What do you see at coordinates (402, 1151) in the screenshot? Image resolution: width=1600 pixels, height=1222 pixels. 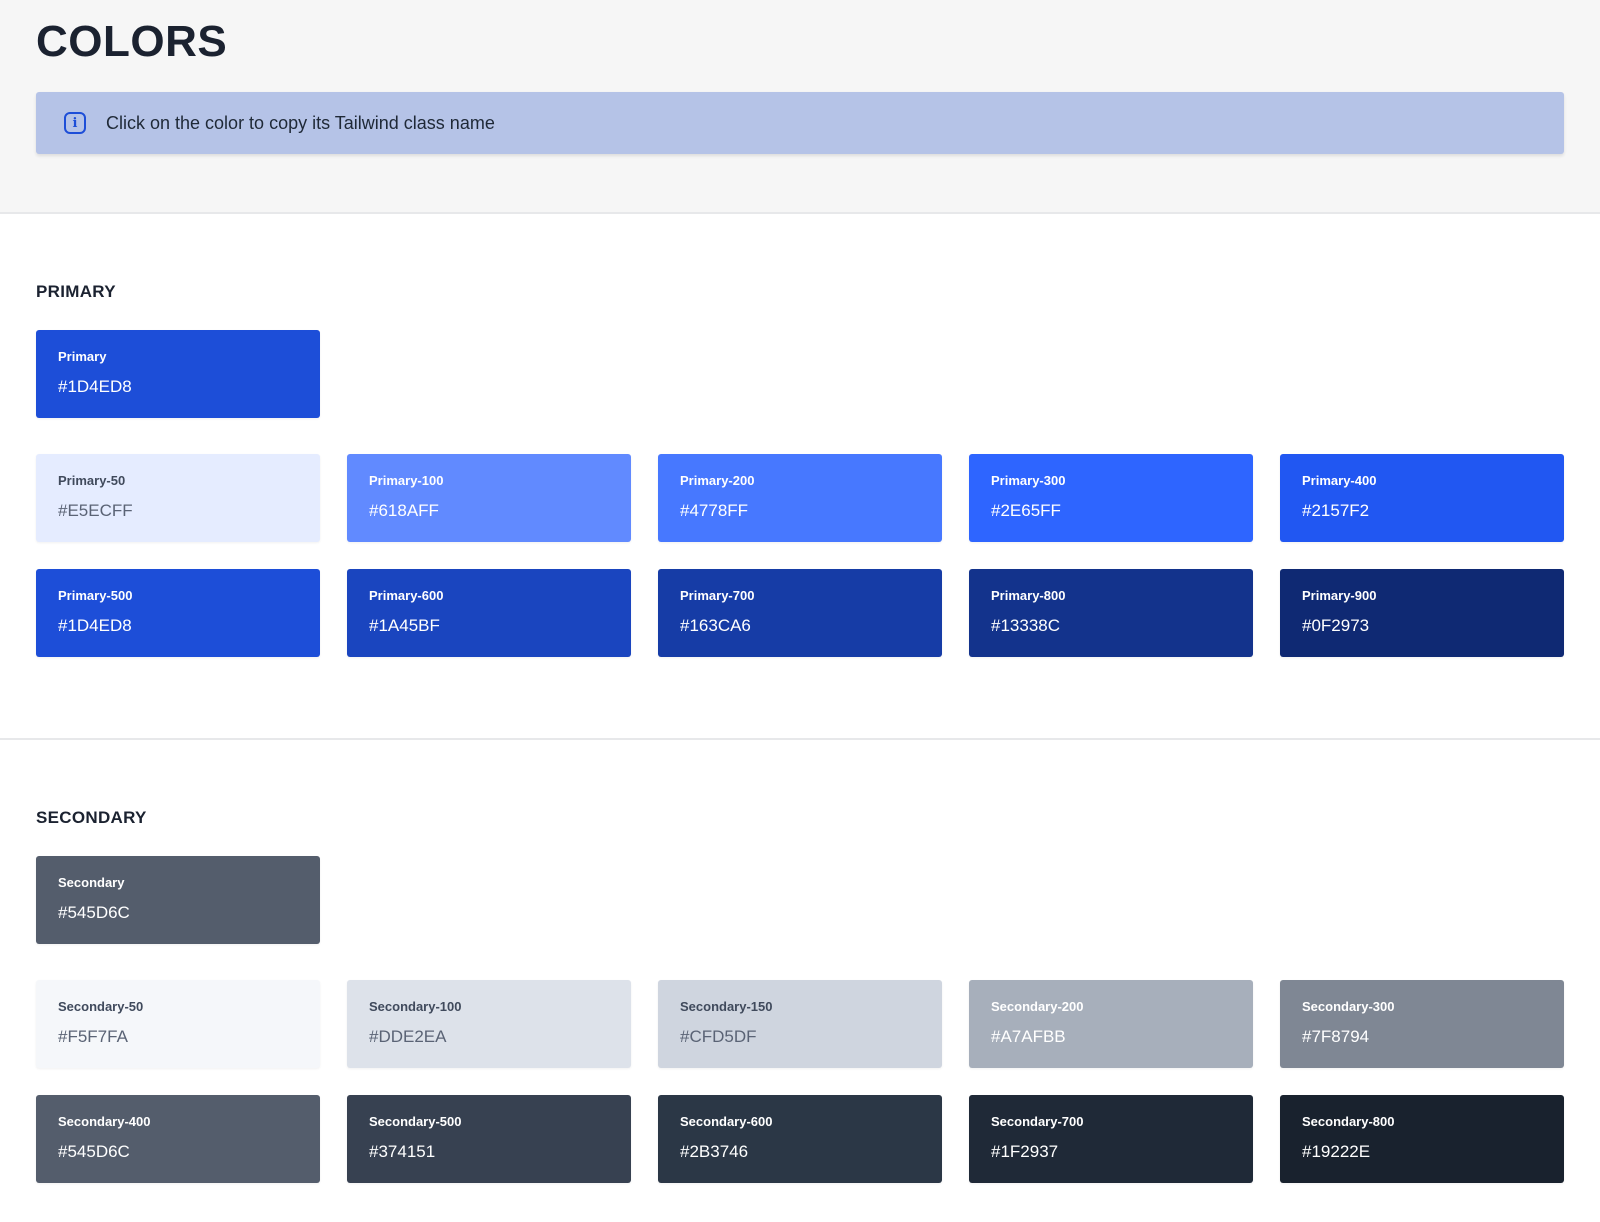 I see `swatch-hex: #374151` at bounding box center [402, 1151].